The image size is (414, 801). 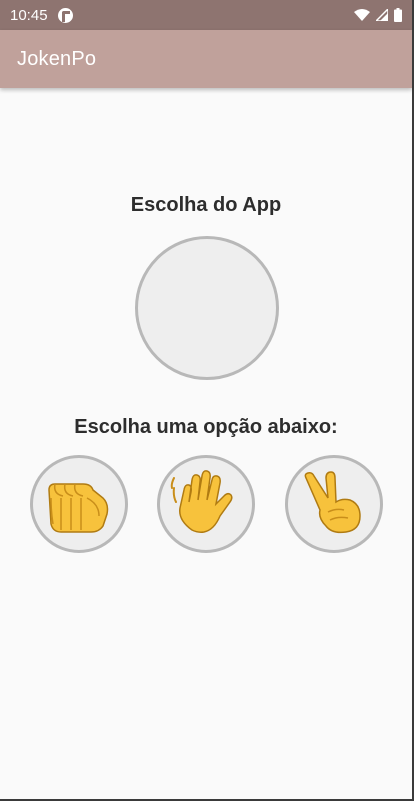 What do you see at coordinates (65, 15) in the screenshot?
I see `notification-app-icon` at bounding box center [65, 15].